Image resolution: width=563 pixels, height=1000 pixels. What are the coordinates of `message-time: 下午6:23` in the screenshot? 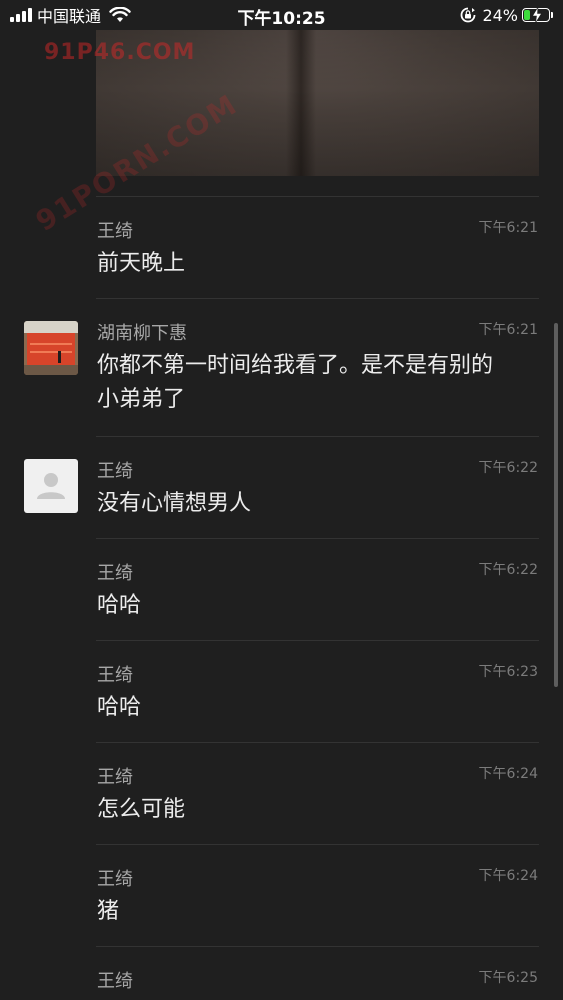 It's located at (508, 672).